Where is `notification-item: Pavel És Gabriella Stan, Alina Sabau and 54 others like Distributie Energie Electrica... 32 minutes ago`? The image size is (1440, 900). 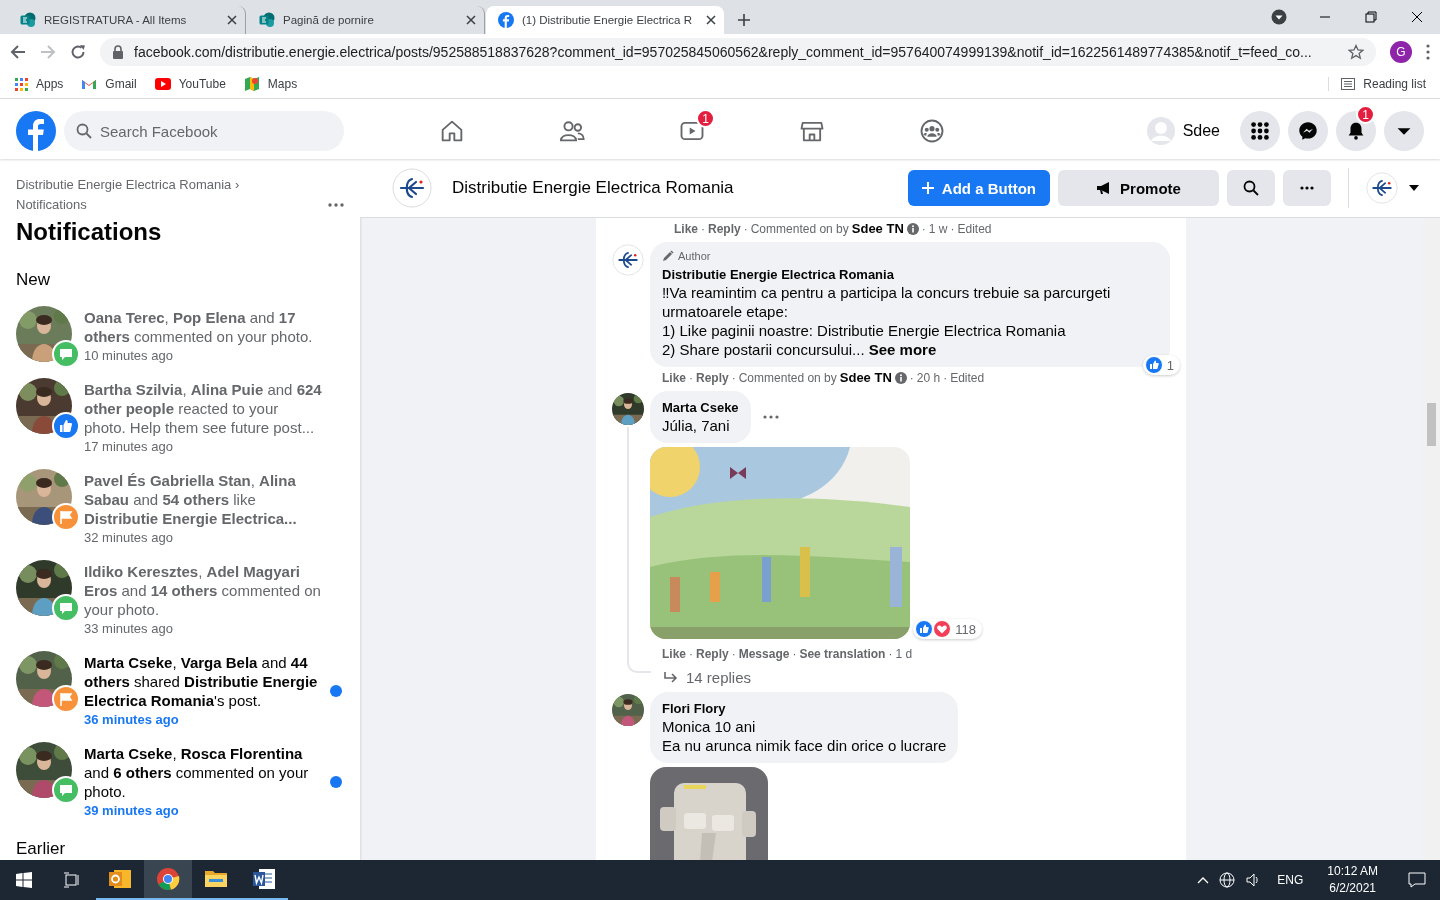 notification-item: Pavel És Gabriella Stan, Alina Sabau and 54 others like Distributie Energie Electrica... 32 minutes ago is located at coordinates (180, 510).